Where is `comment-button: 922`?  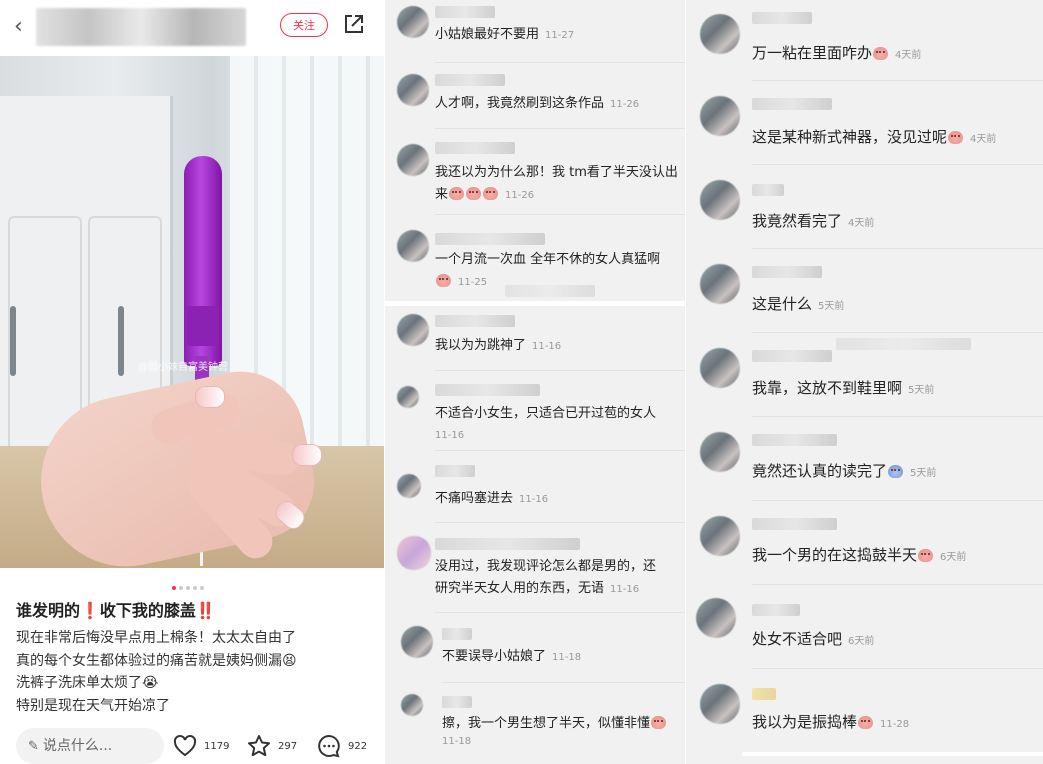 comment-button: 922 is located at coordinates (341, 746).